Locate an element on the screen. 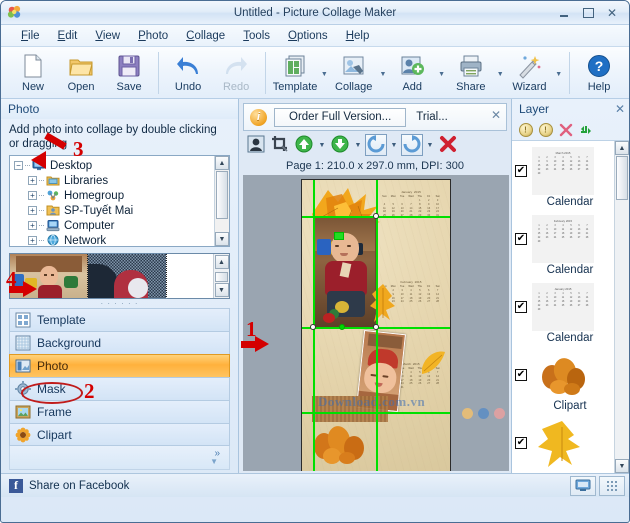  toolbar-add-dropdown: ▼ is located at coordinates (441, 72).